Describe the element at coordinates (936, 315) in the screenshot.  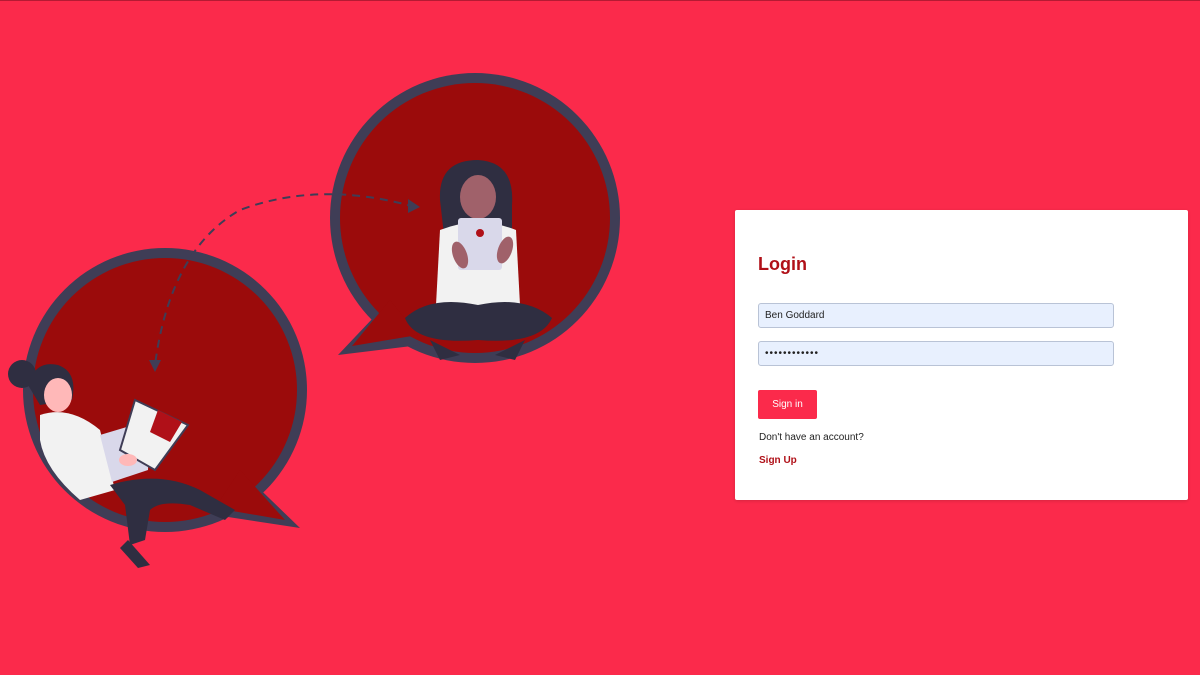
I see `username-input` at that location.